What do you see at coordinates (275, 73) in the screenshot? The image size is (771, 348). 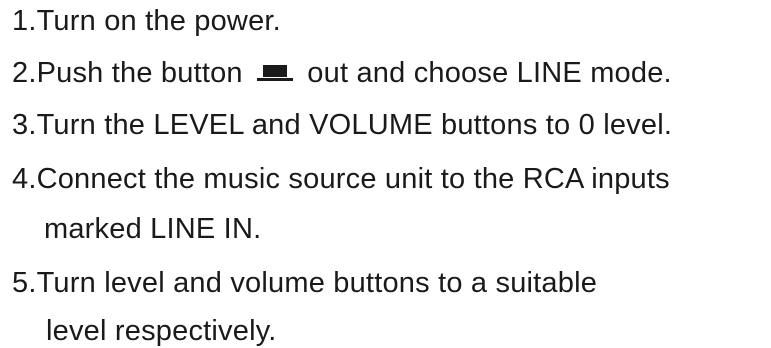 I see `push-button-icon` at bounding box center [275, 73].